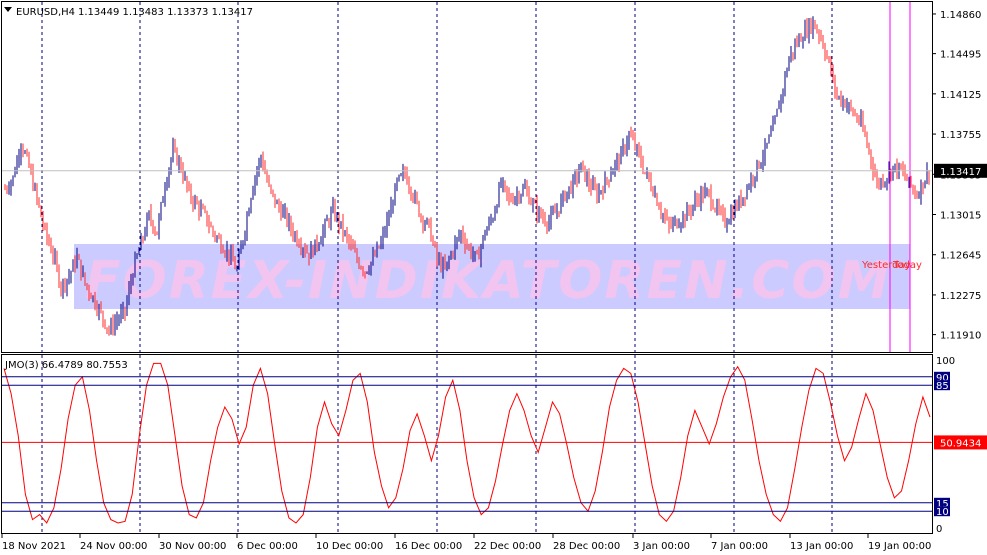  Describe the element at coordinates (113, 546) in the screenshot. I see `time-tick-label: 24 Nov 00:00` at that location.